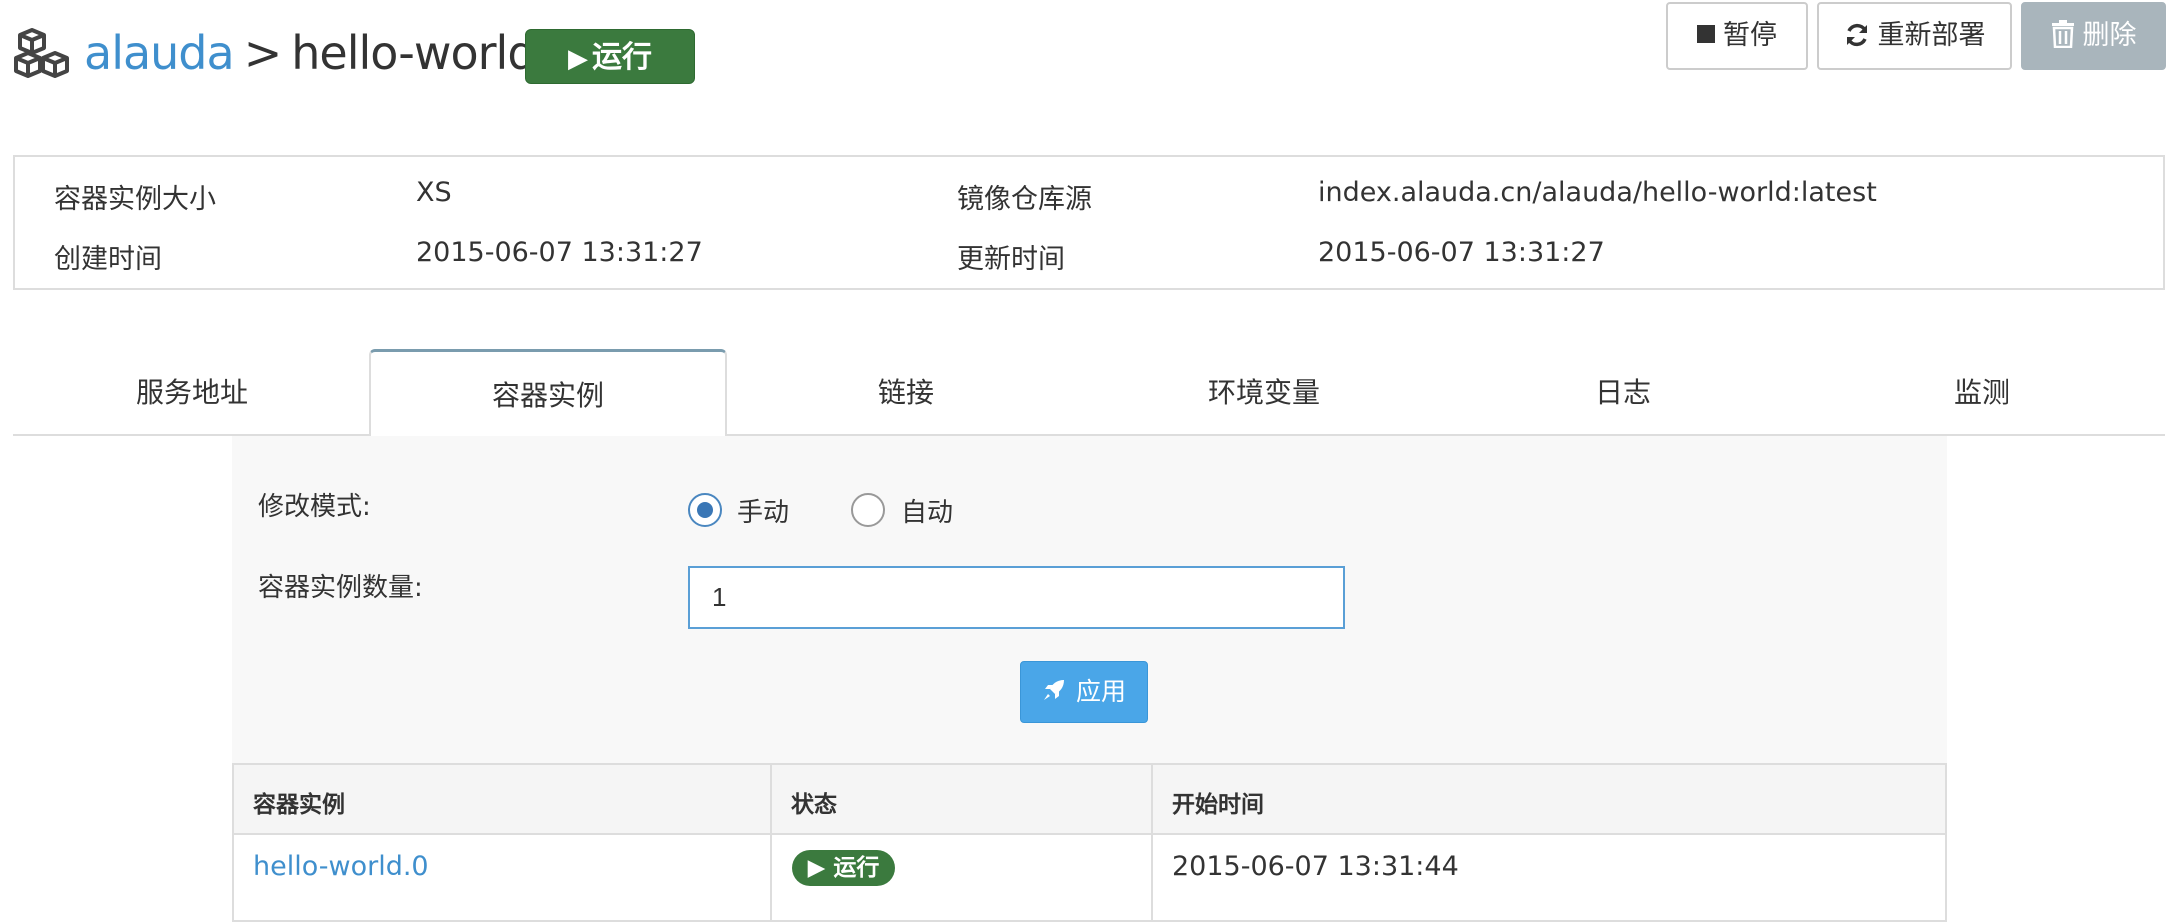 The image size is (2174, 922). I want to click on instance-count-input, so click(1016, 597).